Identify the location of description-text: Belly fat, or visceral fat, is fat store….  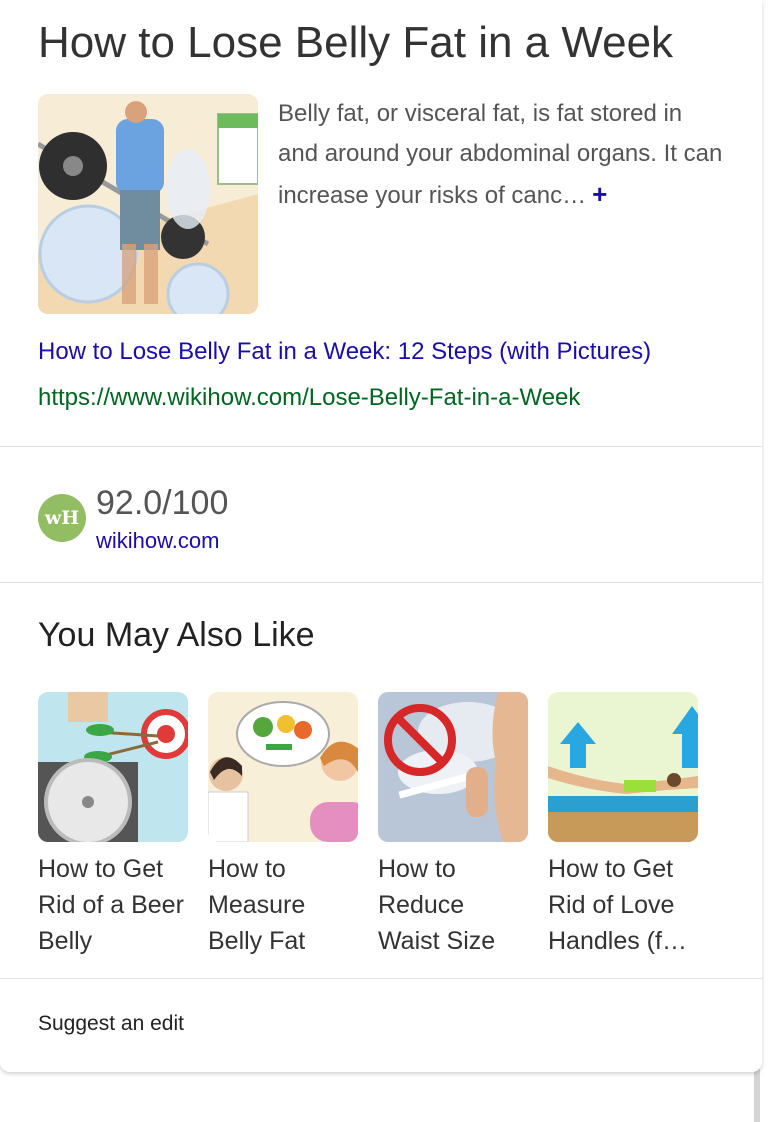
(500, 154).